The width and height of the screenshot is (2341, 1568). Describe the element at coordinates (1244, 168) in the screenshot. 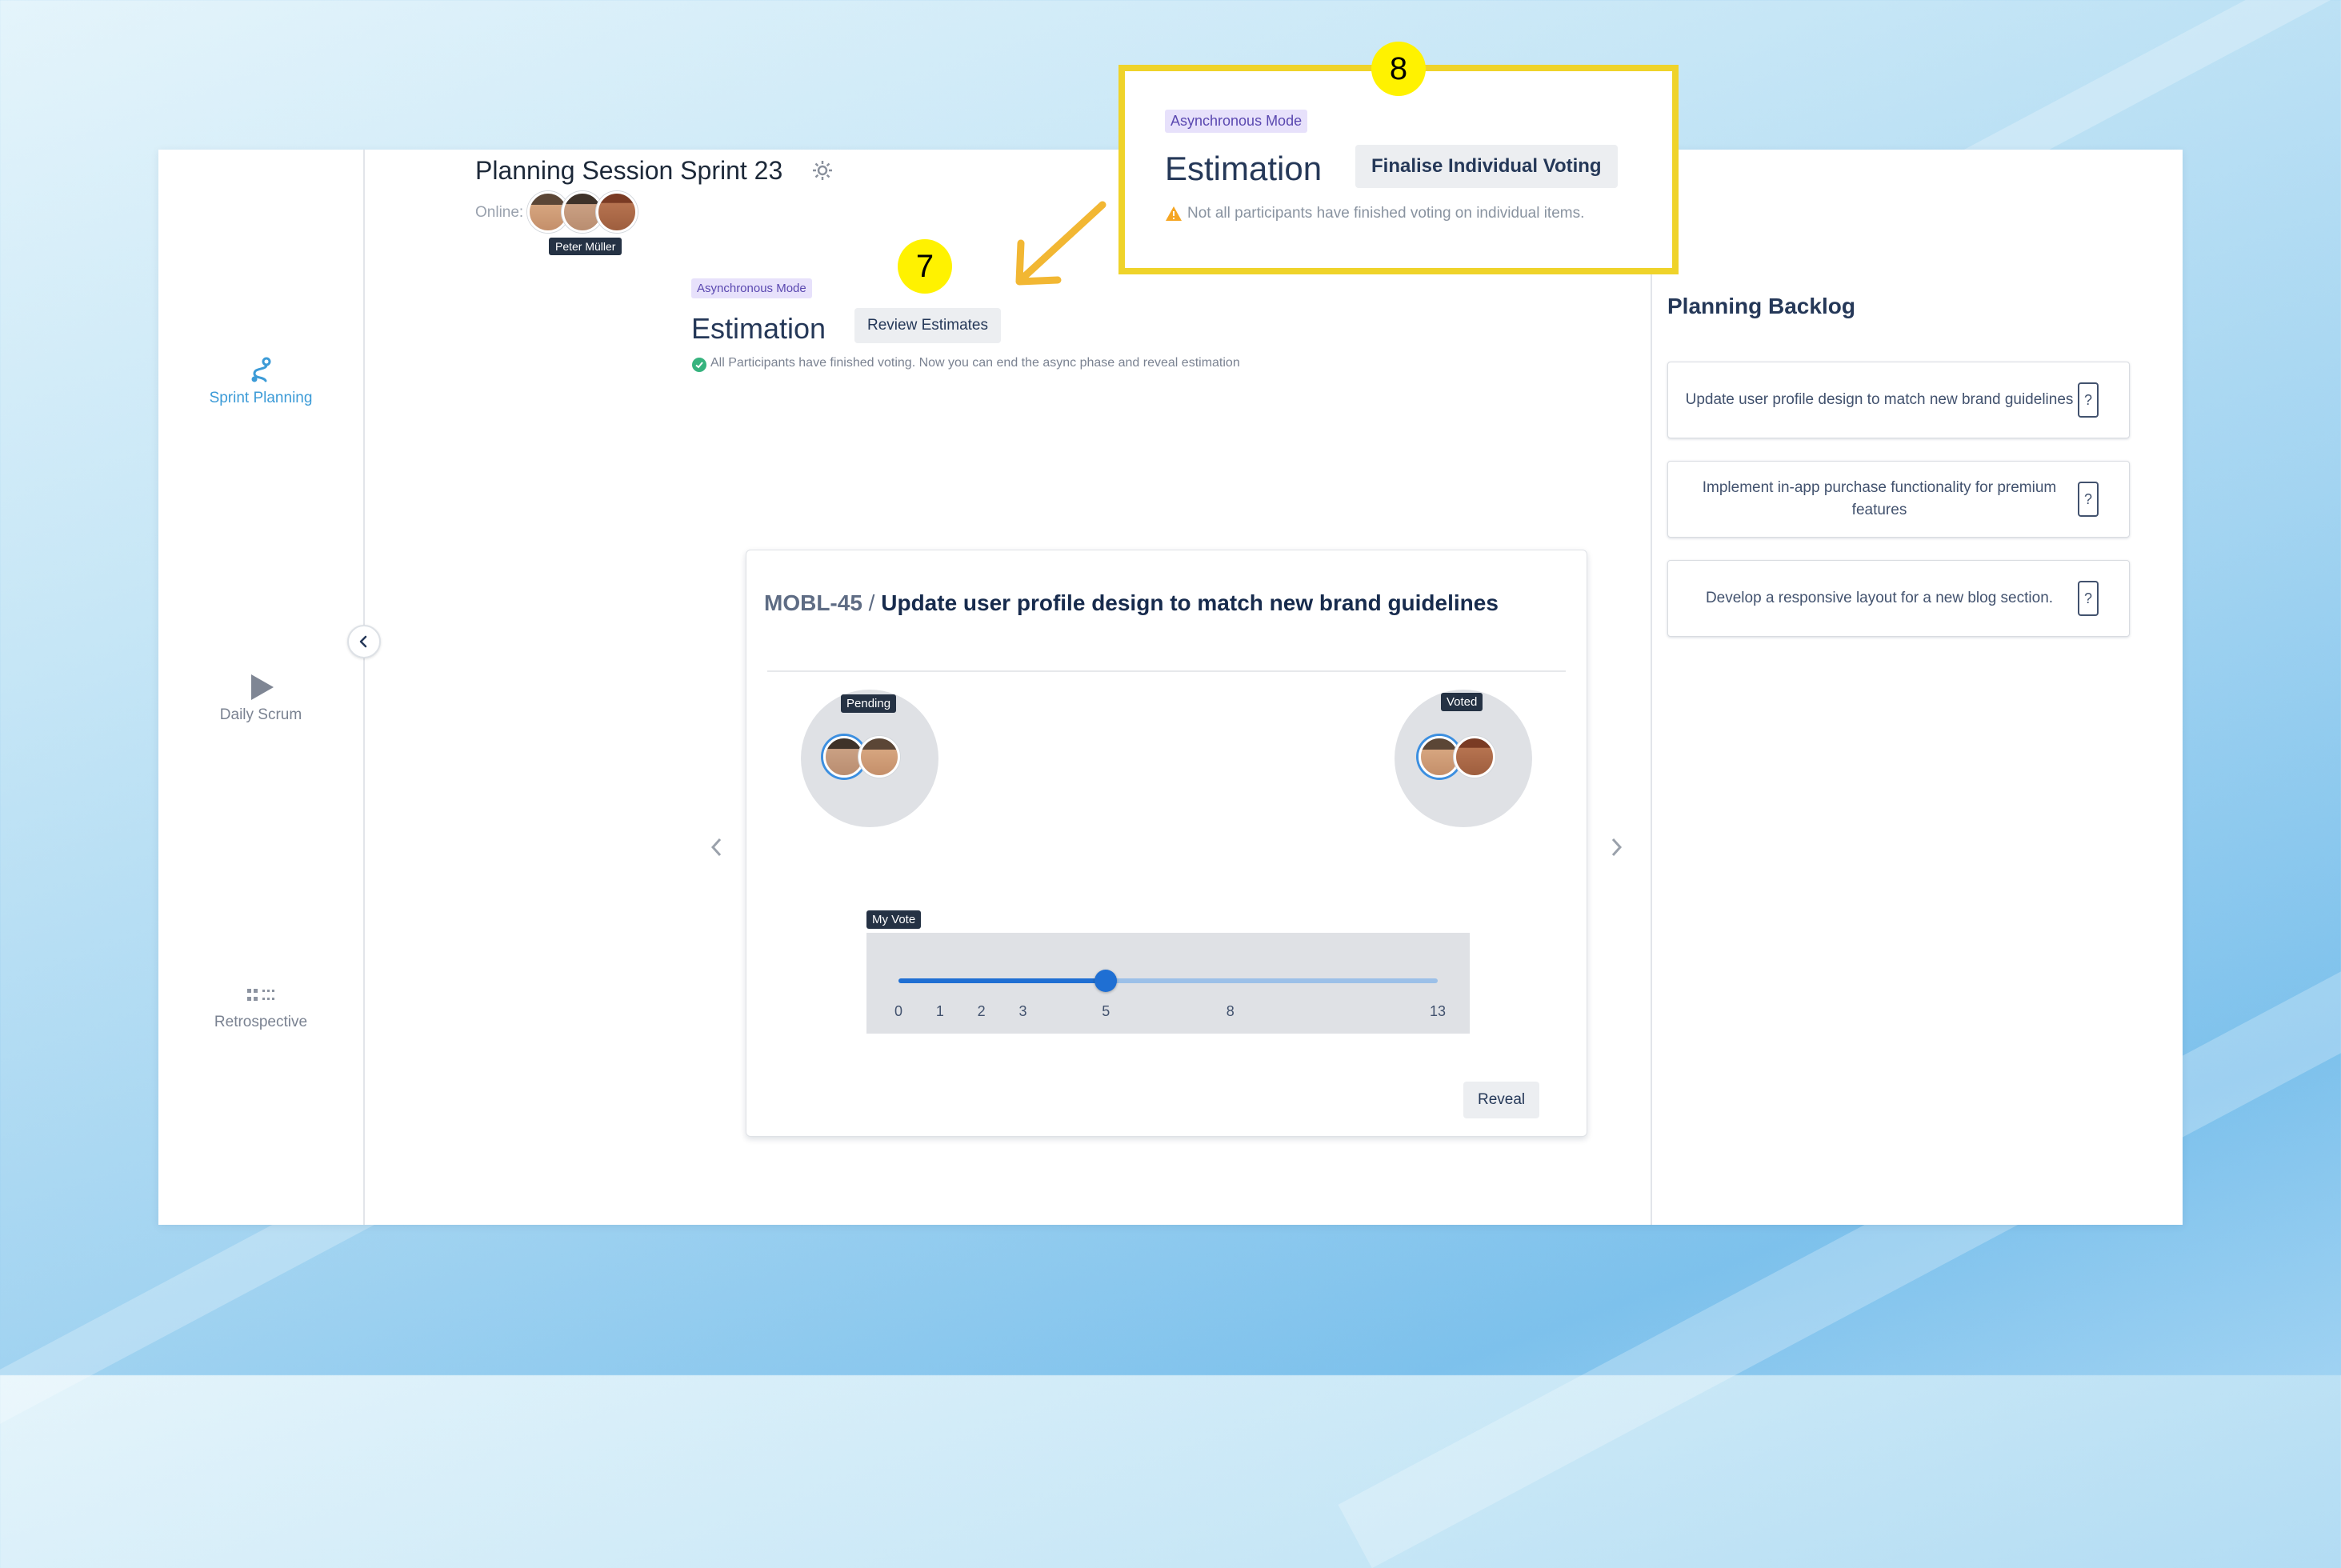

I see `callout-estimation-title: Estimation` at that location.